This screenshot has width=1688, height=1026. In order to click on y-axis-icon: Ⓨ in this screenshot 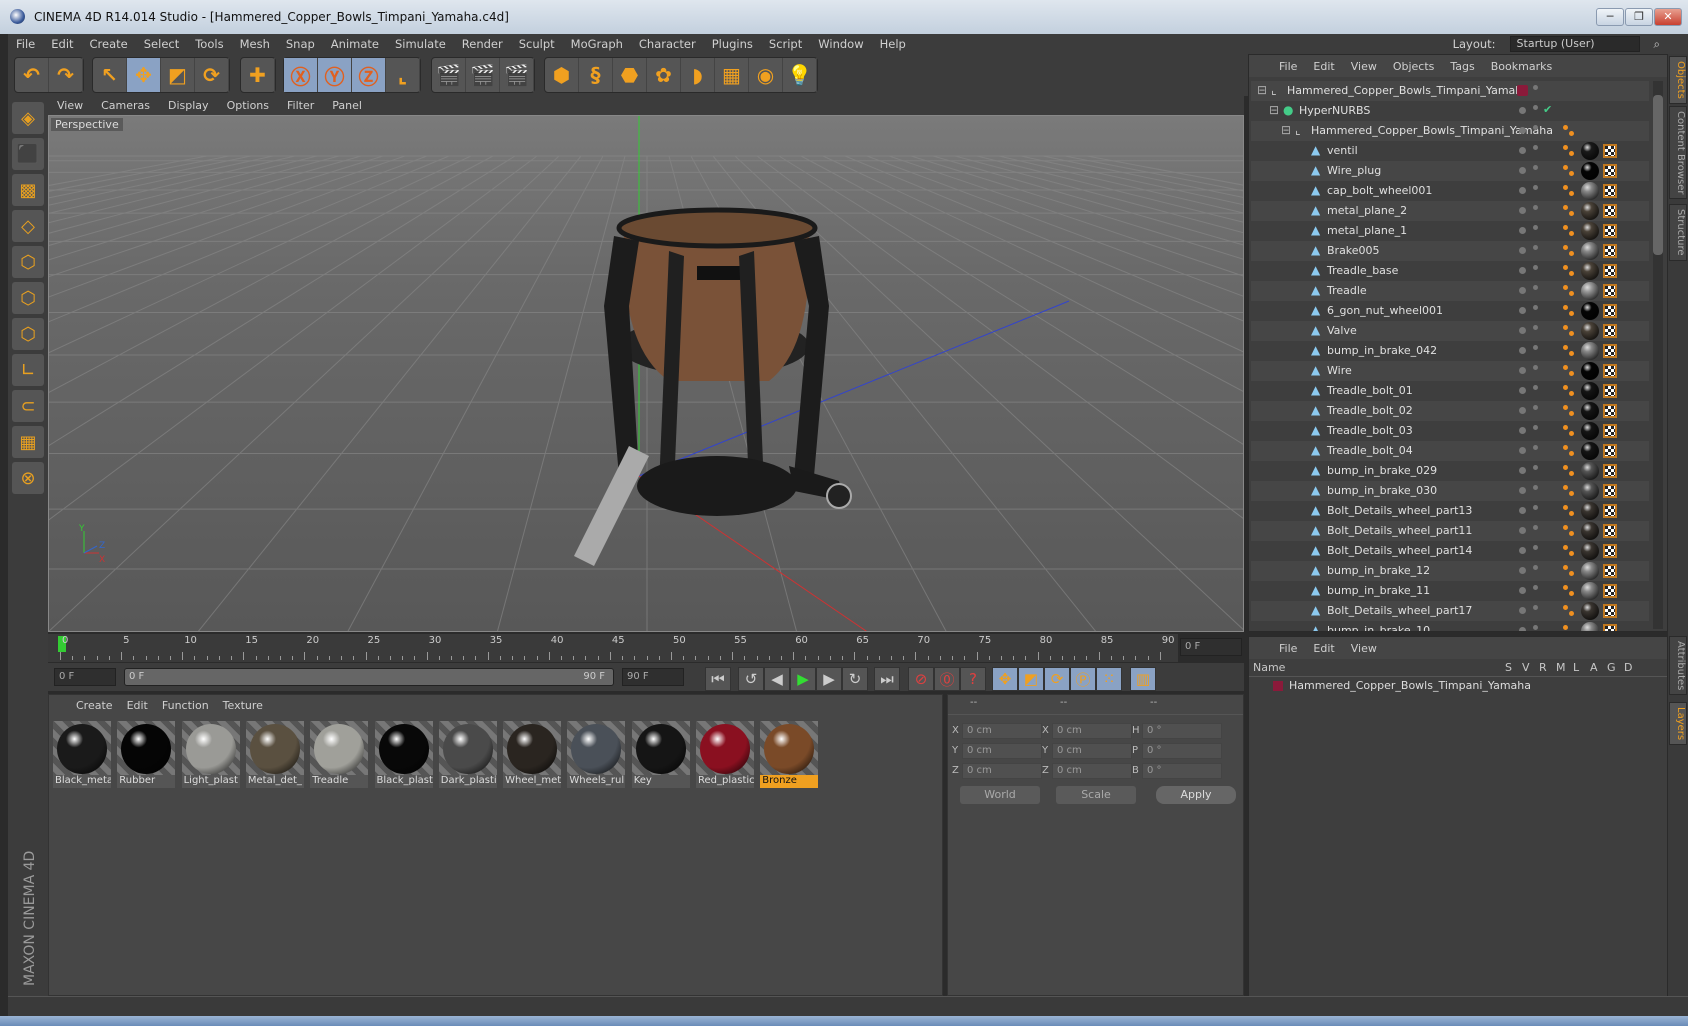, I will do `click(335, 75)`.